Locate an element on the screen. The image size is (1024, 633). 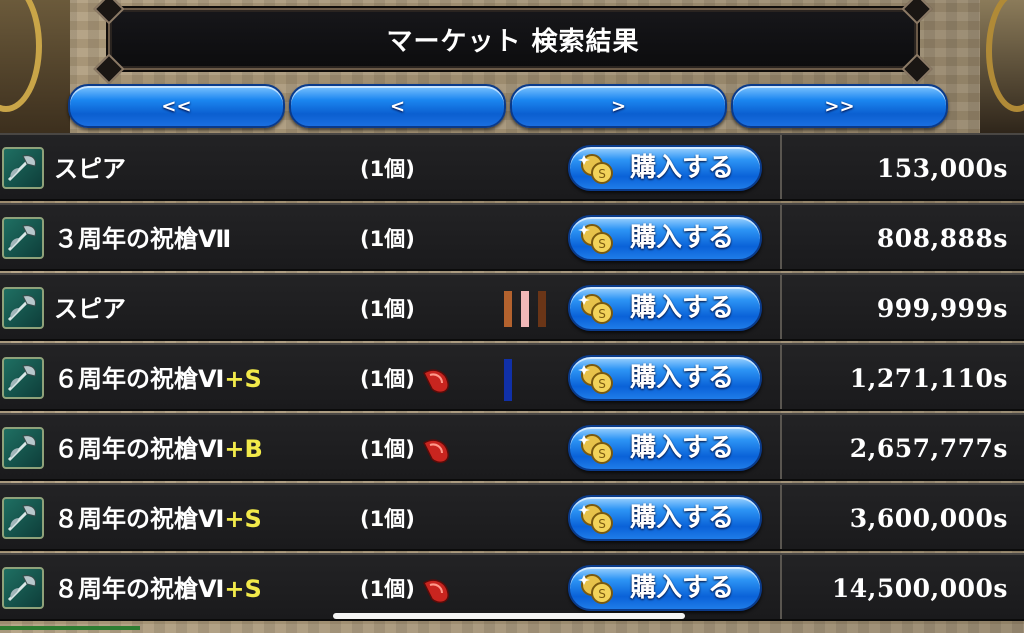
table-row: スピア (1個) S 購入する 999,999s is located at coordinates (512, 307).